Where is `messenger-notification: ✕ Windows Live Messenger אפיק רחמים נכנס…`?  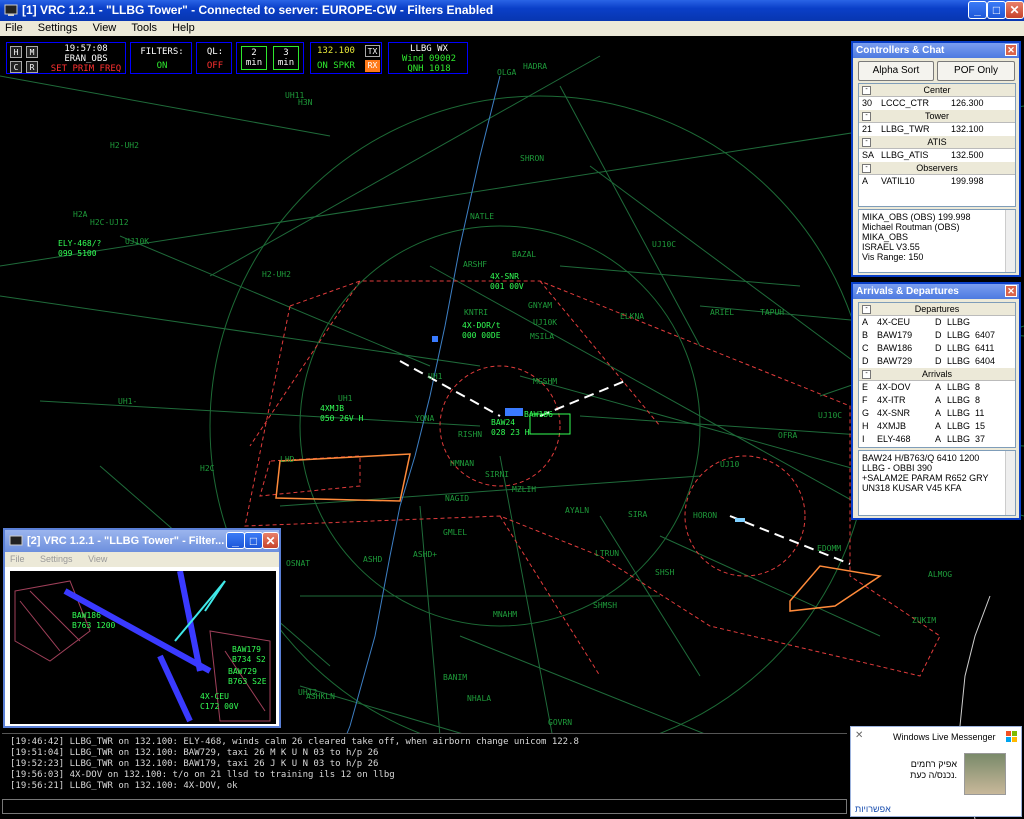 messenger-notification: ✕ Windows Live Messenger אפיק רחמים נכנס… is located at coordinates (936, 771).